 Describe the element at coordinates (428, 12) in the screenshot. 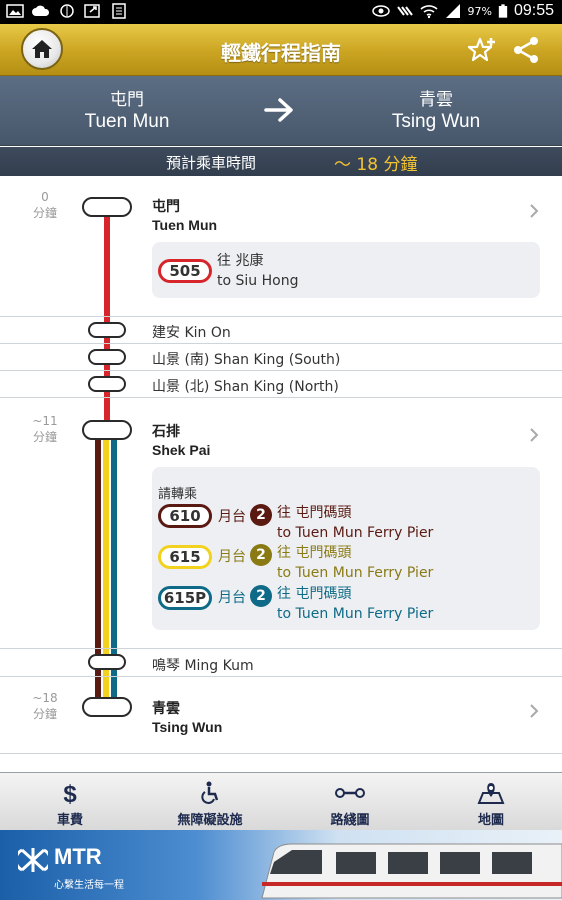

I see `wifi-icon` at that location.